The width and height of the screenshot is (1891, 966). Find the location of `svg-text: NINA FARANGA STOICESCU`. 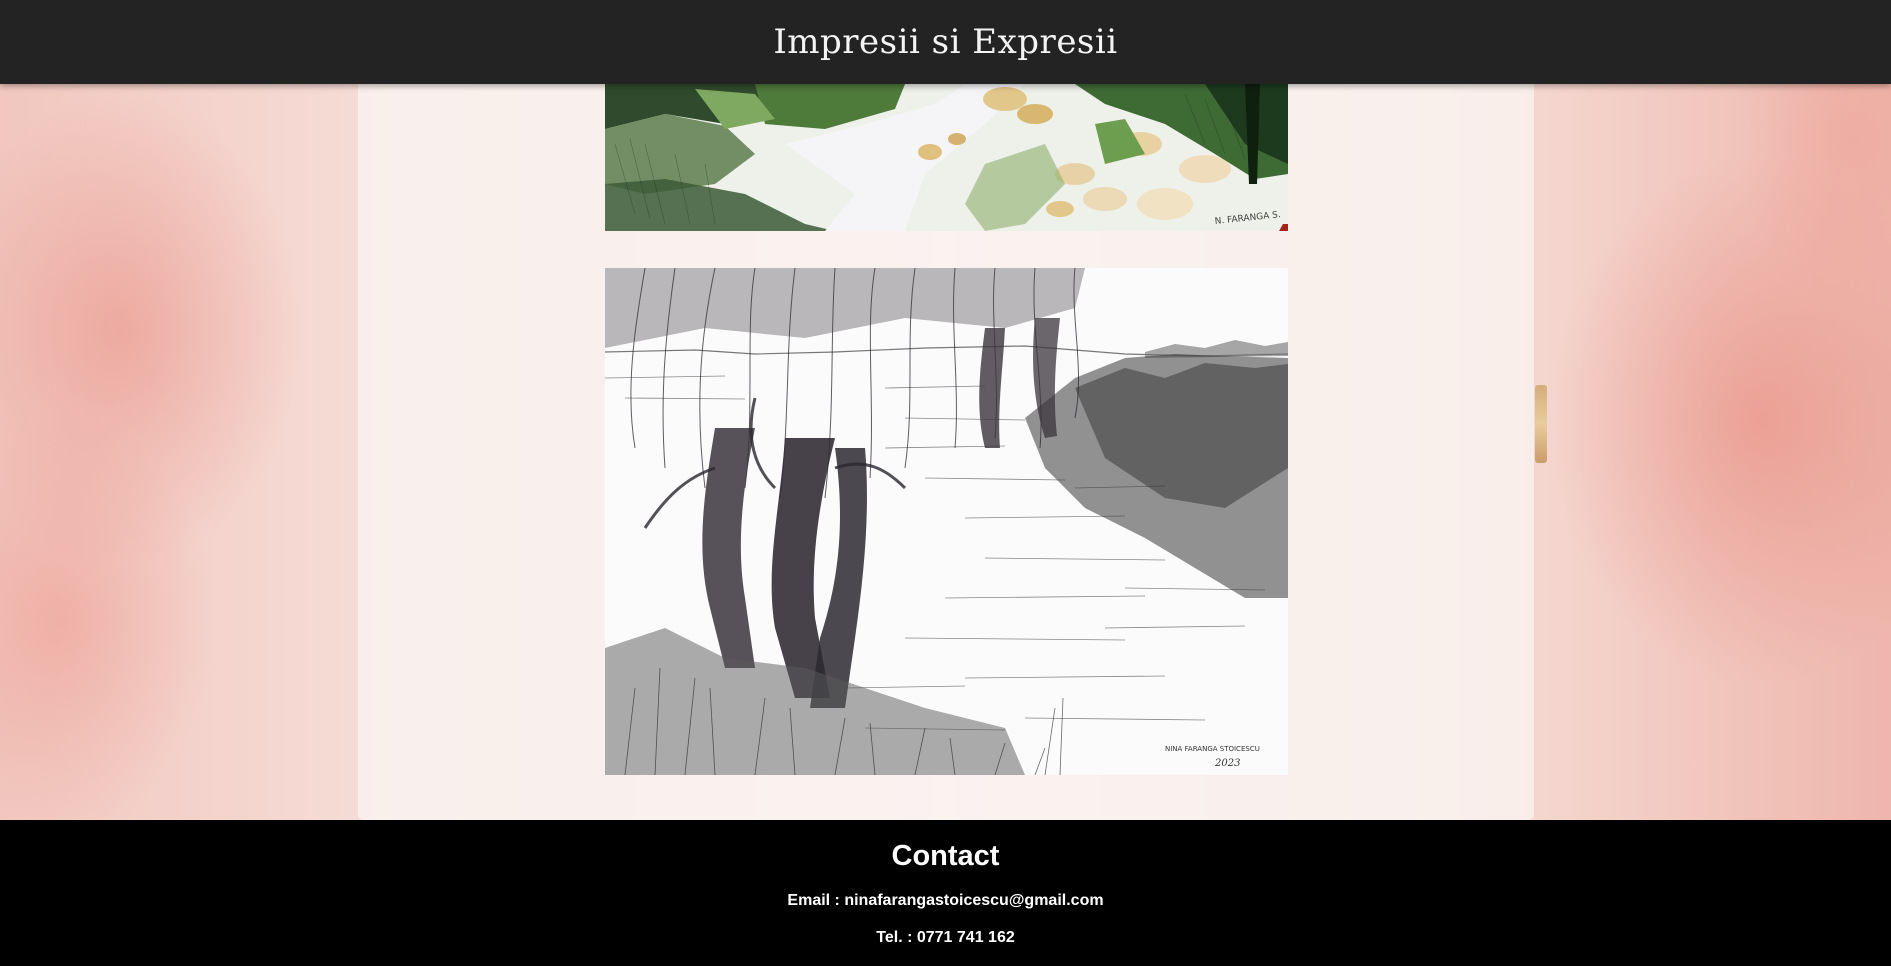

svg-text: NINA FARANGA STOICESCU is located at coordinates (1212, 749).